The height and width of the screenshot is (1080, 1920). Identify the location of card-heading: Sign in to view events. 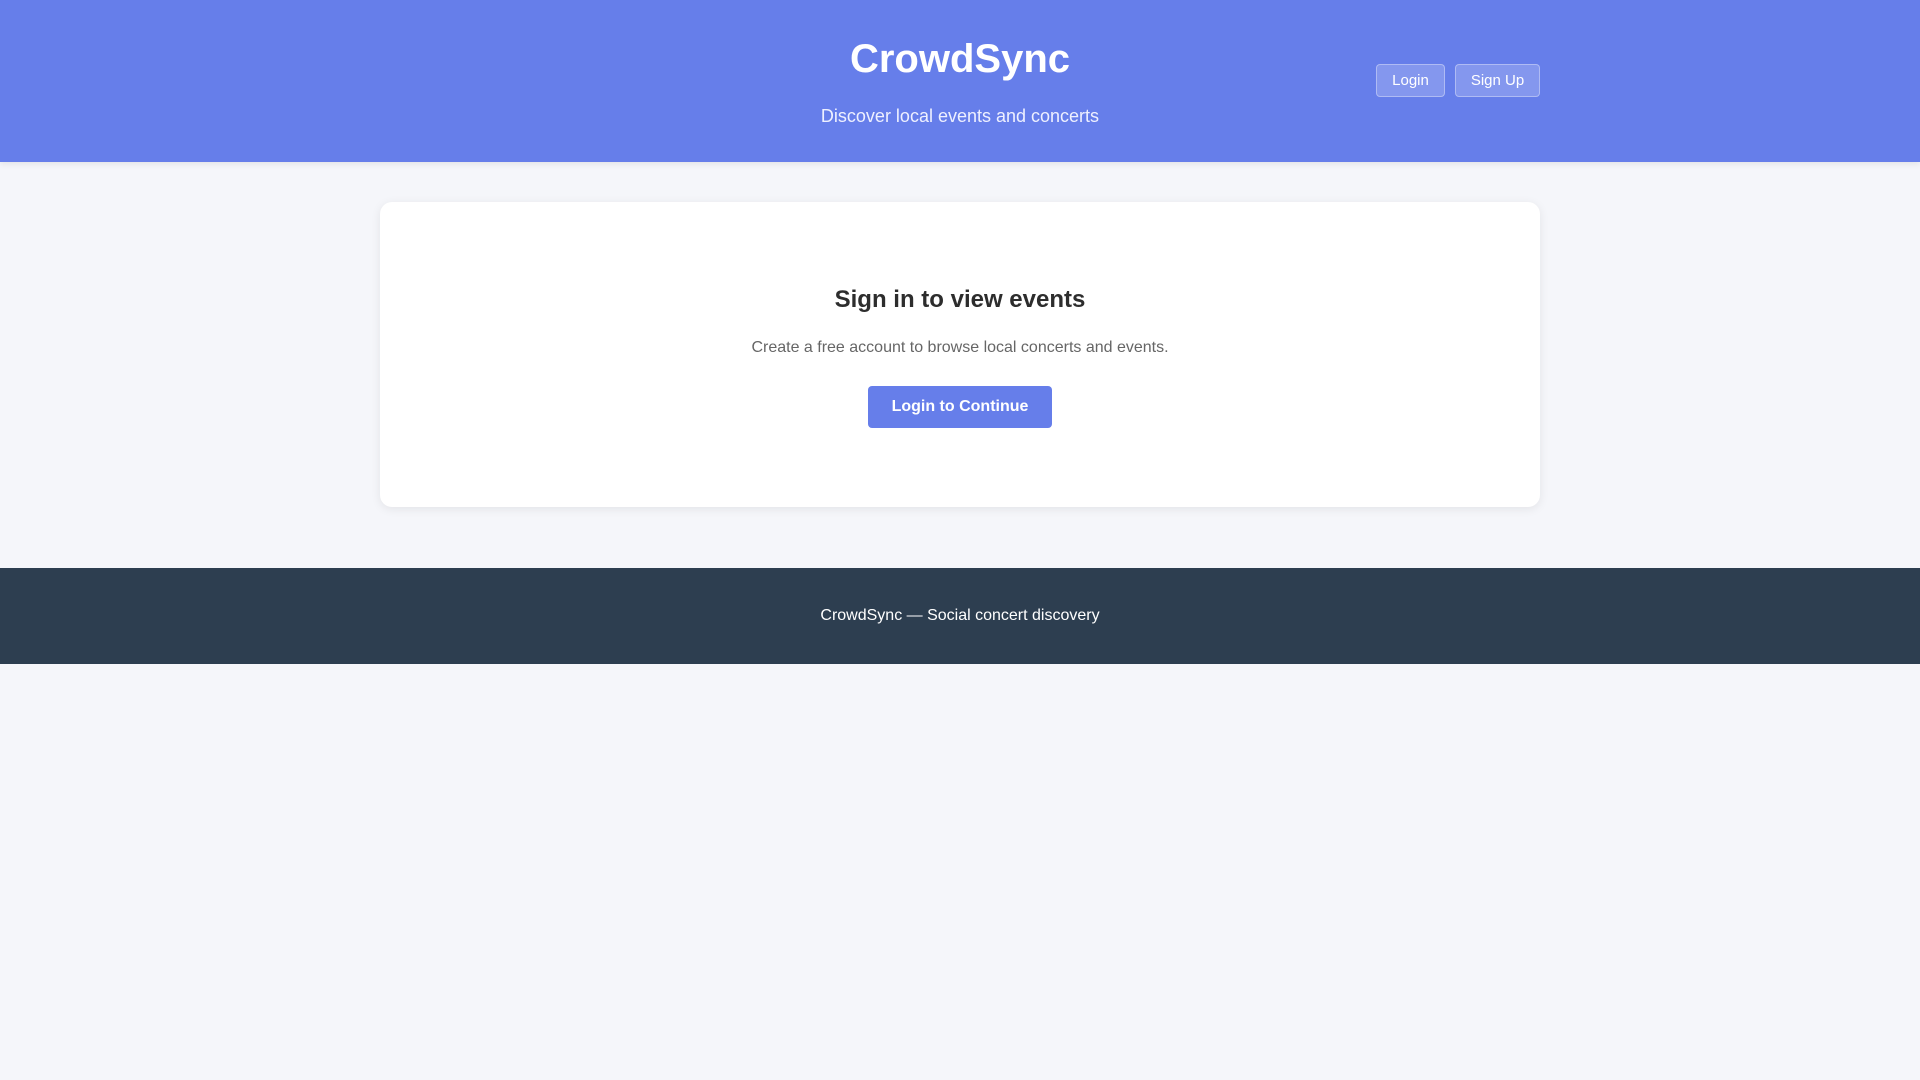
(960, 299).